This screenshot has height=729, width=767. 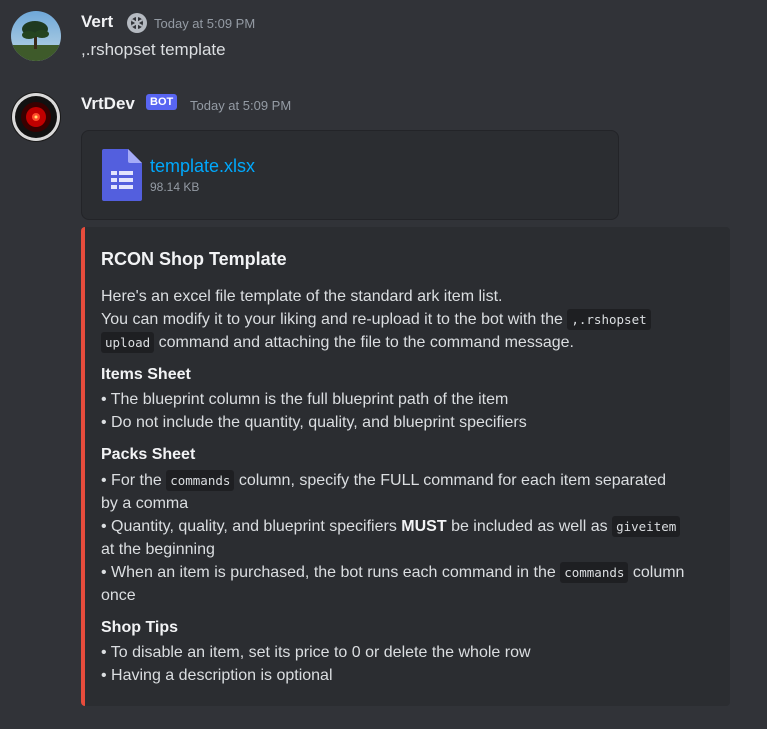 I want to click on bot-badge: BOT, so click(x=162, y=102).